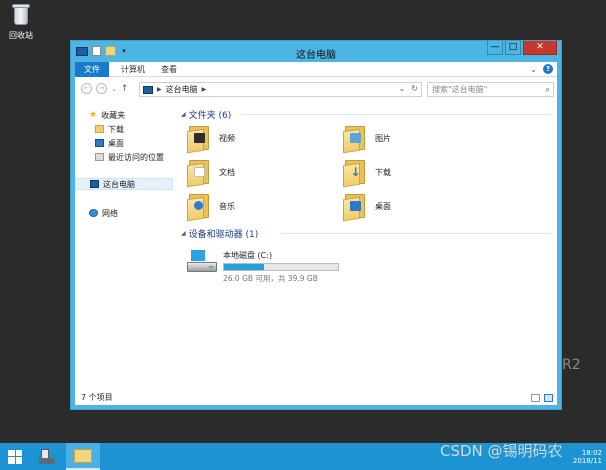 Image resolution: width=606 pixels, height=470 pixels. Describe the element at coordinates (533, 69) in the screenshot. I see `expand-ribbon-icon: ⌄` at that location.